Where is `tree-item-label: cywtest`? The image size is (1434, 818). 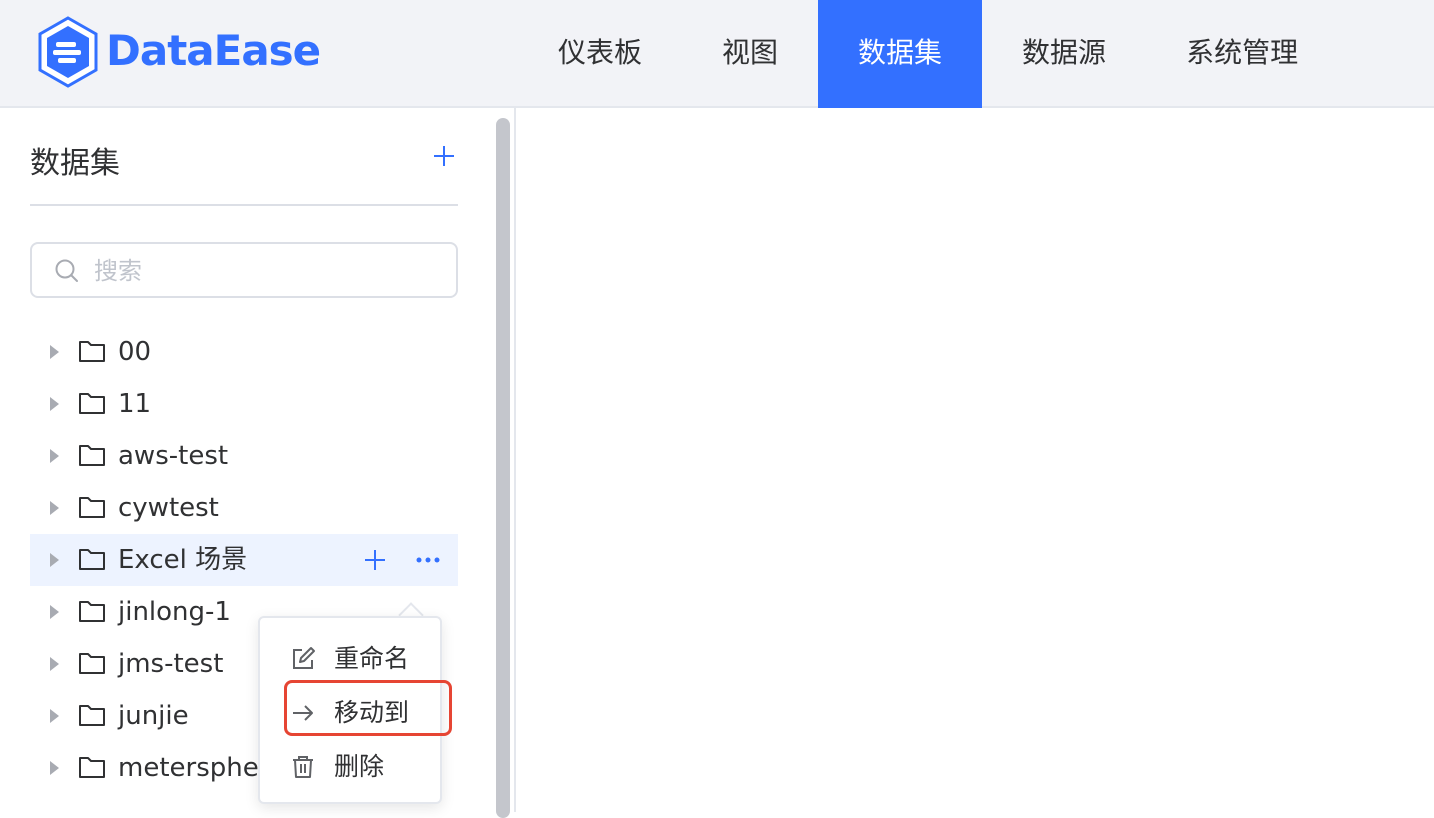 tree-item-label: cywtest is located at coordinates (168, 508).